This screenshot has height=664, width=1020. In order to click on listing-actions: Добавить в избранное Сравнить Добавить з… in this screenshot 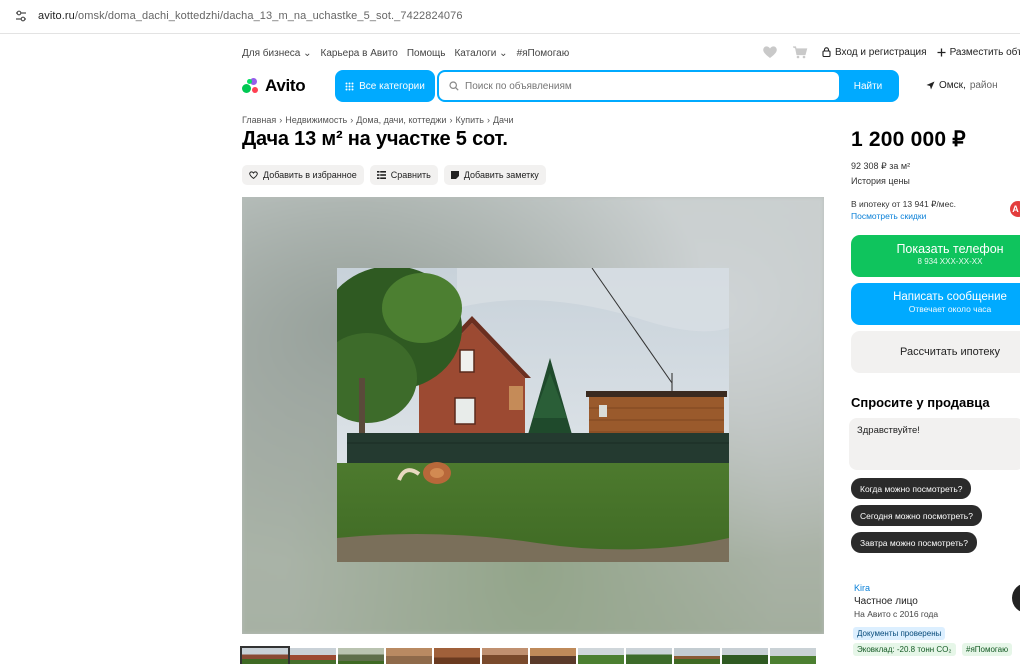, I will do `click(394, 175)`.